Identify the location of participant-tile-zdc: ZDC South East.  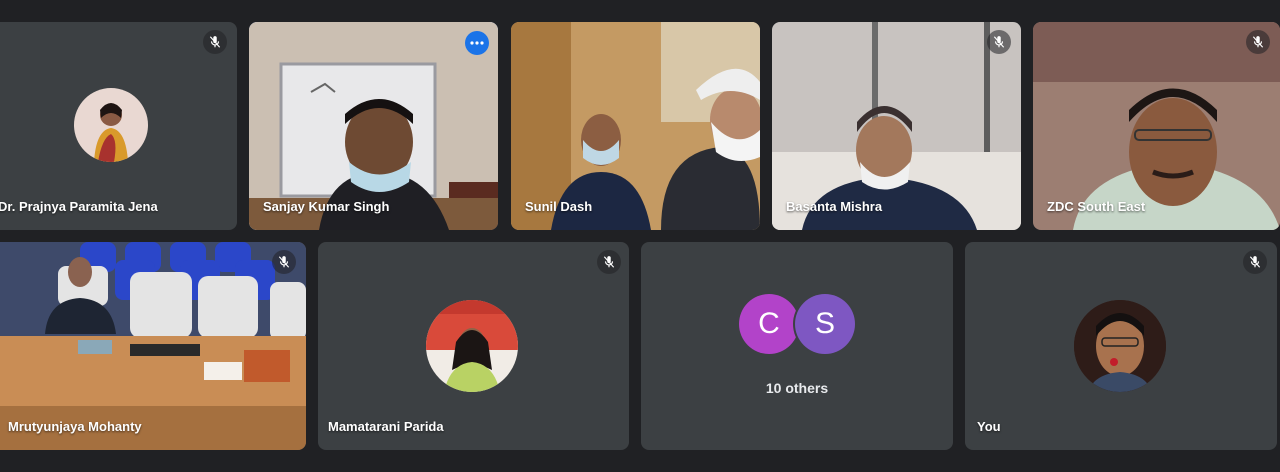
(1156, 126).